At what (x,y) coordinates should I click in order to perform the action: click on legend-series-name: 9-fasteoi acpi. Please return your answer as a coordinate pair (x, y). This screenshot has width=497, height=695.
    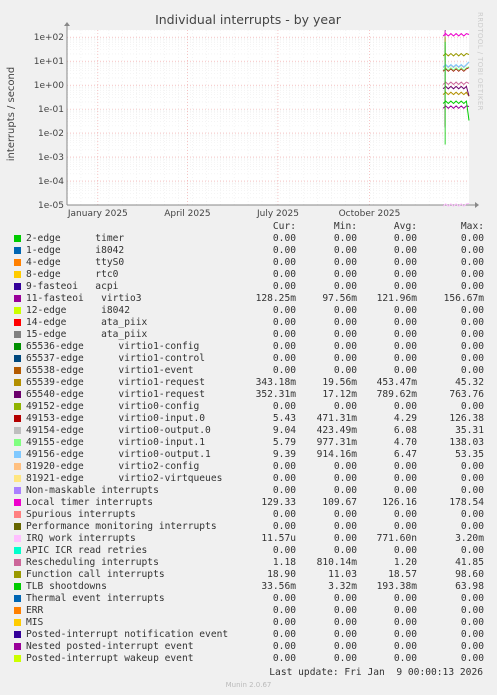
    Looking at the image, I should click on (72, 286).